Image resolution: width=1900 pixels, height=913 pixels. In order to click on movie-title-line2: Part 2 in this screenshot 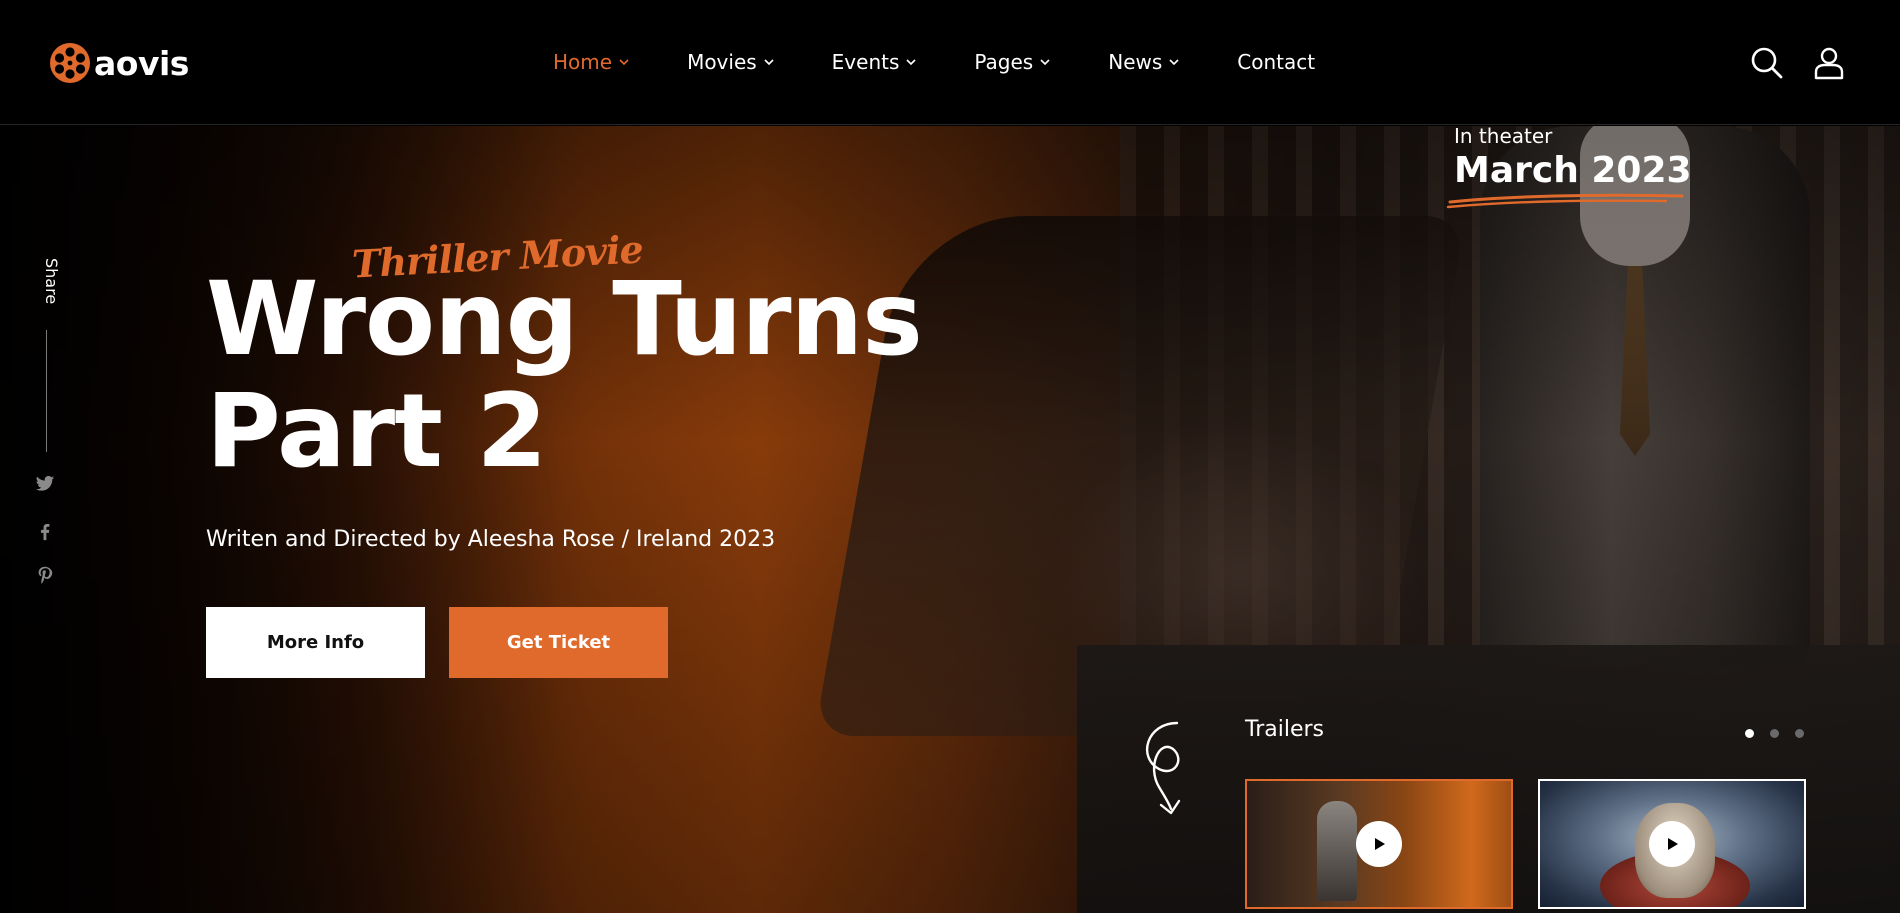, I will do `click(376, 431)`.